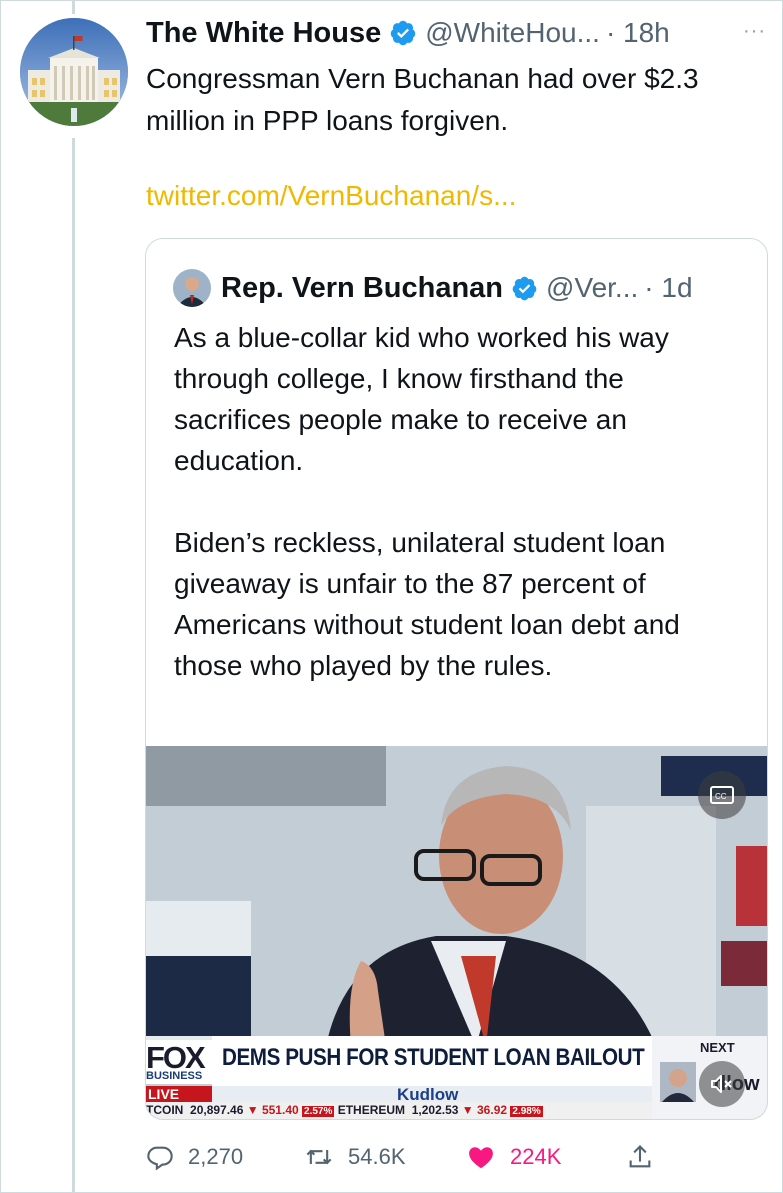 This screenshot has width=783, height=1193. Describe the element at coordinates (433, 1057) in the screenshot. I see `news-headline: DEMS PUSH FOR STUDENT LOAN BAILOUT` at that location.